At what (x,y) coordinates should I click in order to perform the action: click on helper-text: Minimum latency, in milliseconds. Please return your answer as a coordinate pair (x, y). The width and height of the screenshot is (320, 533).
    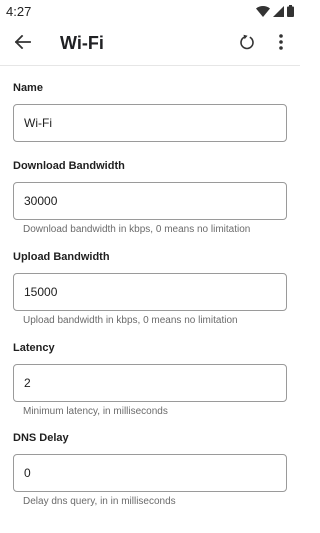
    Looking at the image, I should click on (95, 411).